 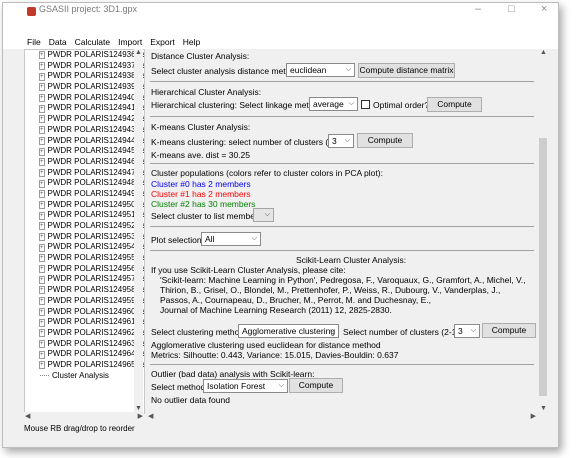 I want to click on kmeans-clusters-select: 3 ⌵, so click(x=341, y=141).